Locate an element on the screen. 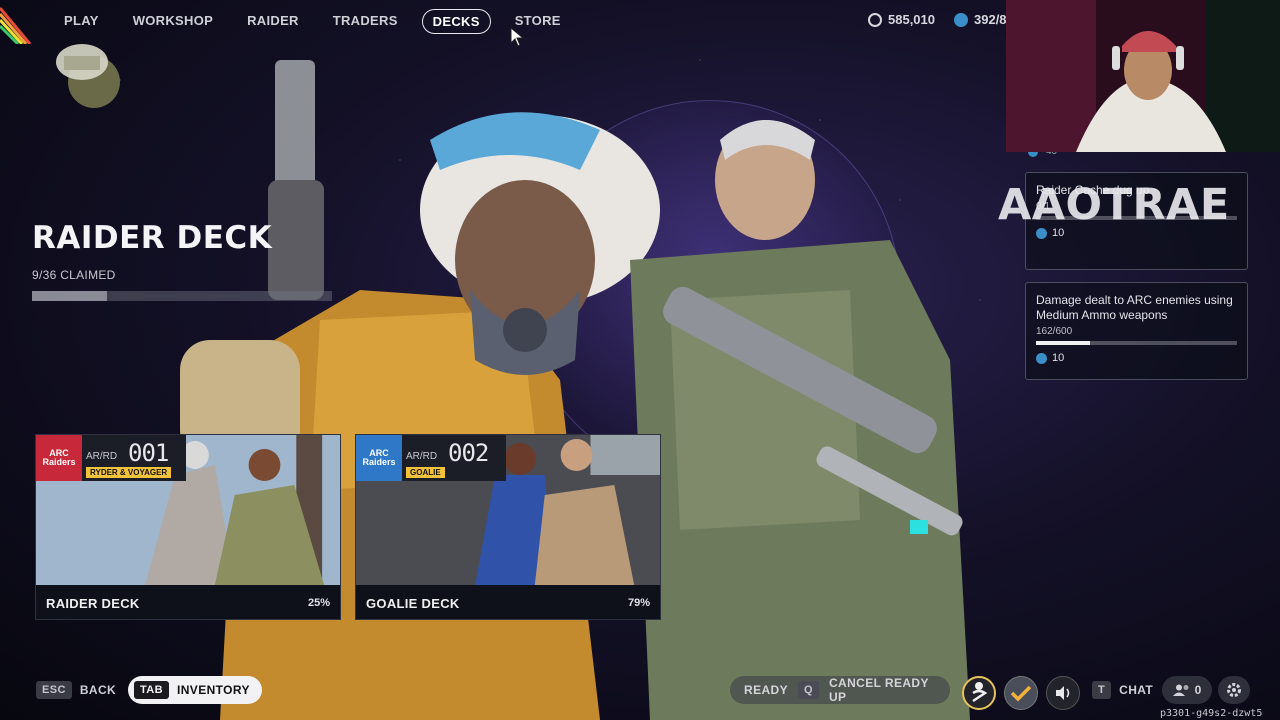 The height and width of the screenshot is (720, 1280). quest-reward-amount: 10 is located at coordinates (1058, 358).